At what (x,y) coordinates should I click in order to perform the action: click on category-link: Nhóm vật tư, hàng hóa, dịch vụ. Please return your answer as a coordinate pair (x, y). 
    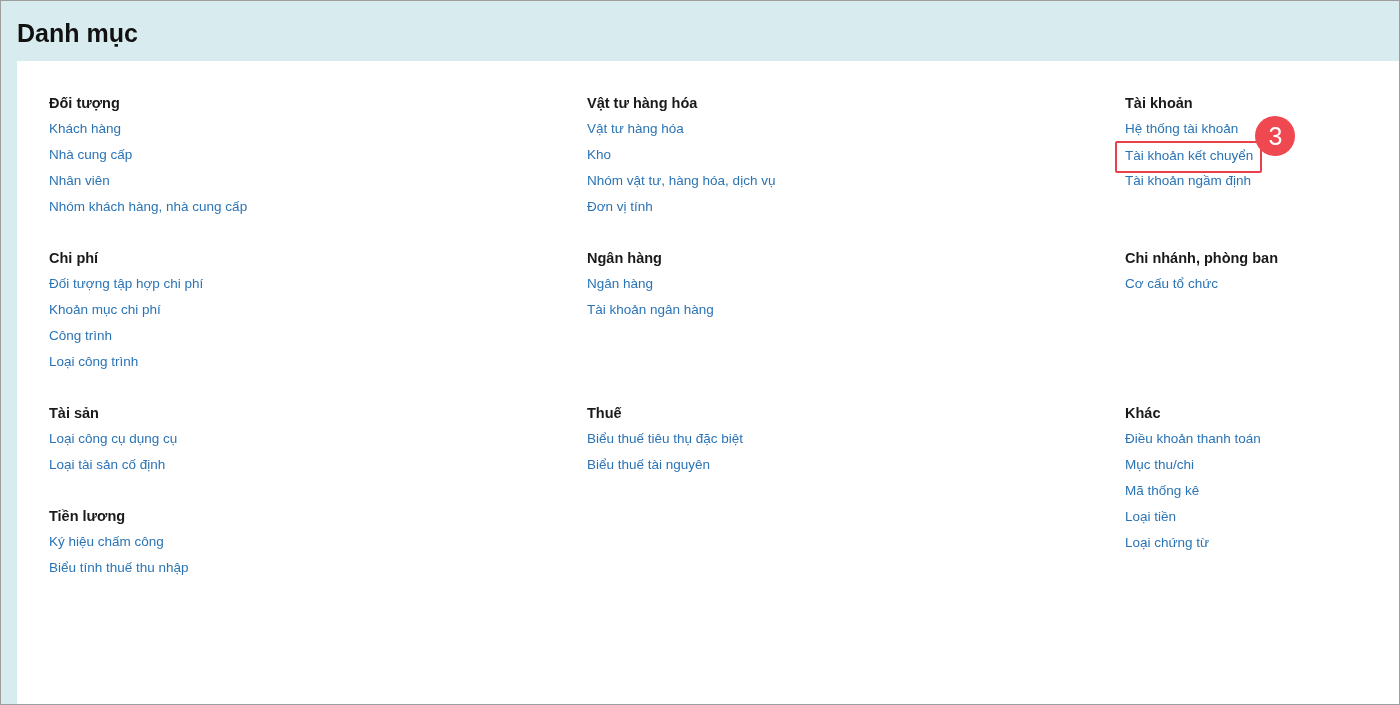
    Looking at the image, I should click on (681, 181).